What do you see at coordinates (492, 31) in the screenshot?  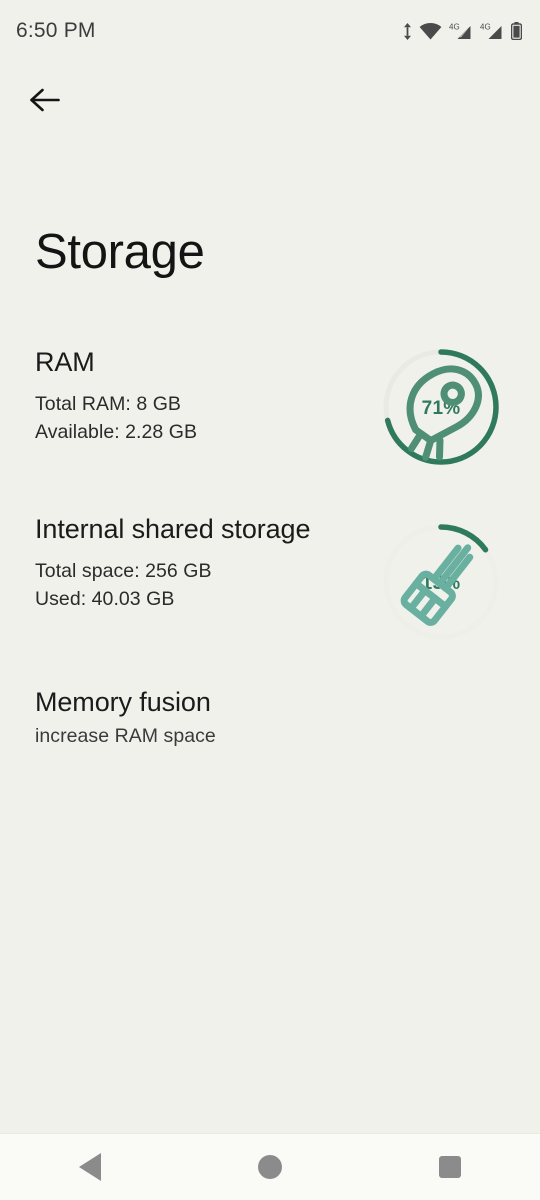 I see `signal-4g-icon-2: 4G` at bounding box center [492, 31].